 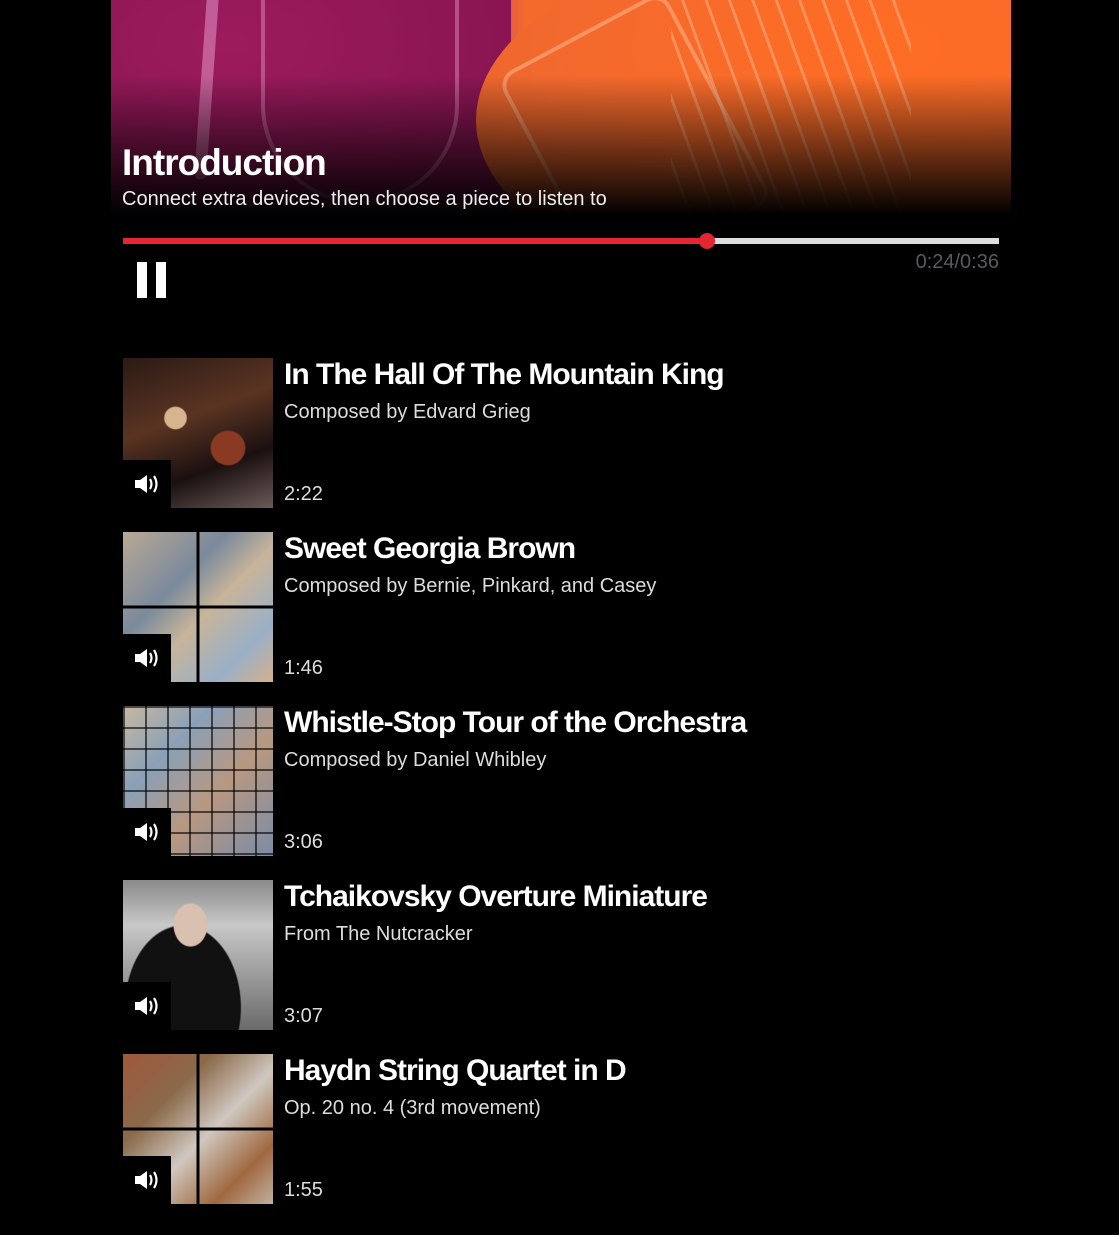 I want to click on piece-duration: 1:55, so click(x=303, y=1190).